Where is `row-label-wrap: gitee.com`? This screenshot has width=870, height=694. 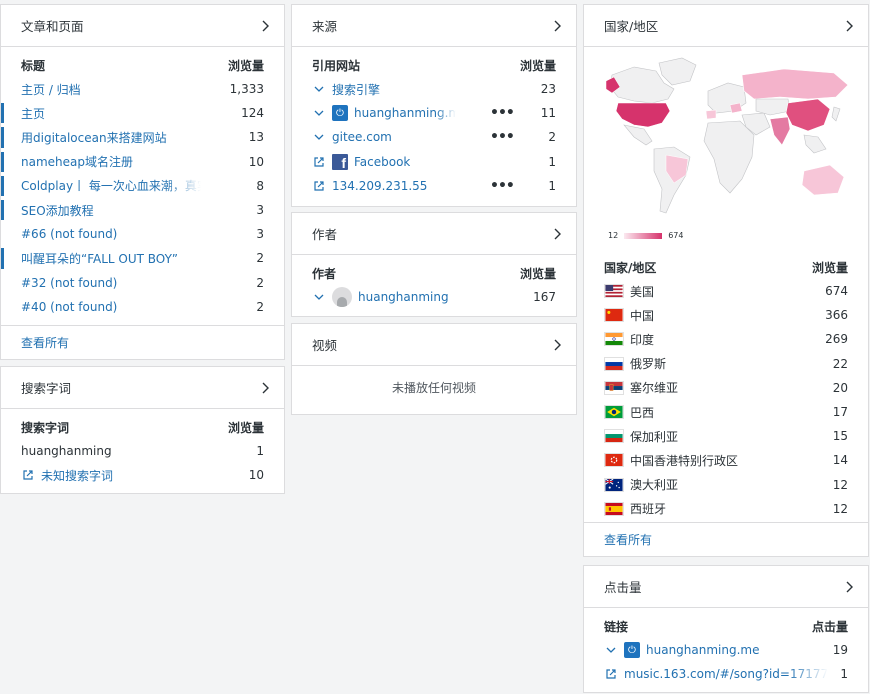 row-label-wrap: gitee.com is located at coordinates (352, 137).